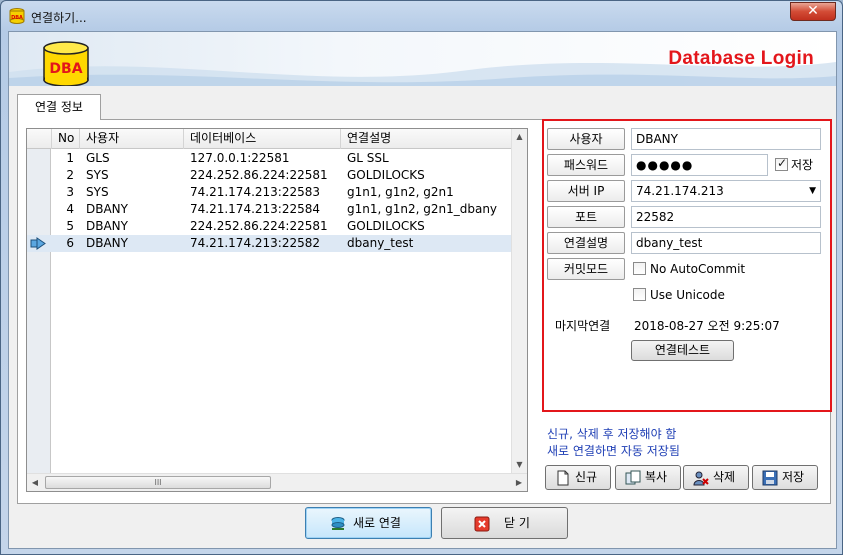  Describe the element at coordinates (66, 139) in the screenshot. I see `header-no: No` at that location.